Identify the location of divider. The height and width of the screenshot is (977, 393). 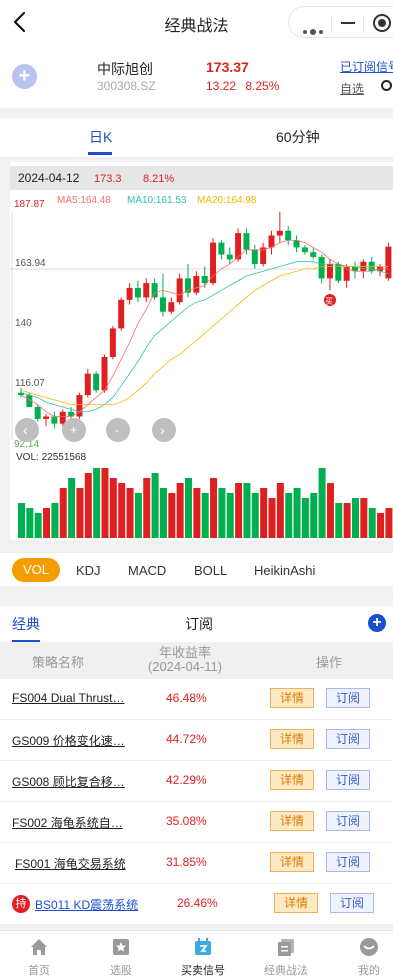
(331, 23).